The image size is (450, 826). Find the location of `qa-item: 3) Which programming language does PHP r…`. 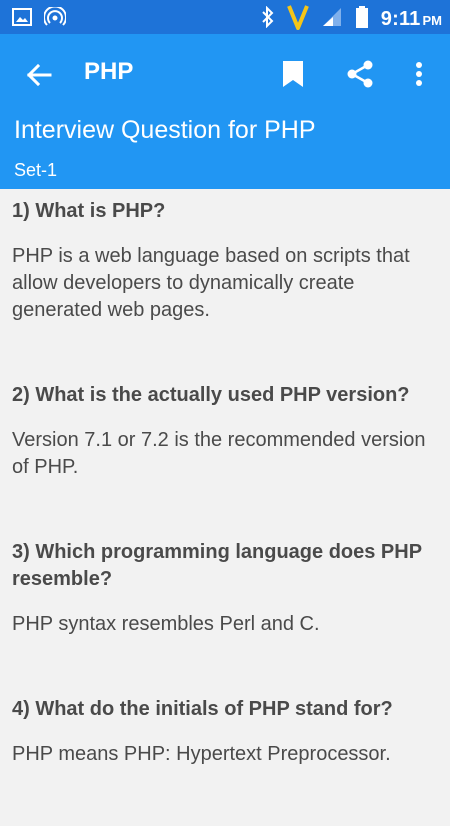

qa-item: 3) Which programming language does PHP r… is located at coordinates (226, 588).